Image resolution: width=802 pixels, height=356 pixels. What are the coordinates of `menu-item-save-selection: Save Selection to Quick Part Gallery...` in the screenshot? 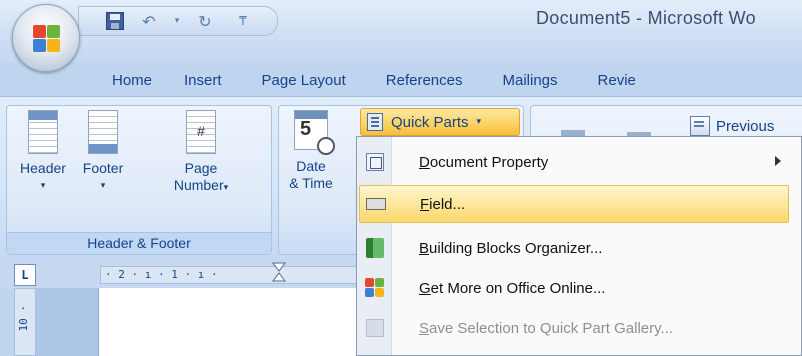 It's located at (574, 328).